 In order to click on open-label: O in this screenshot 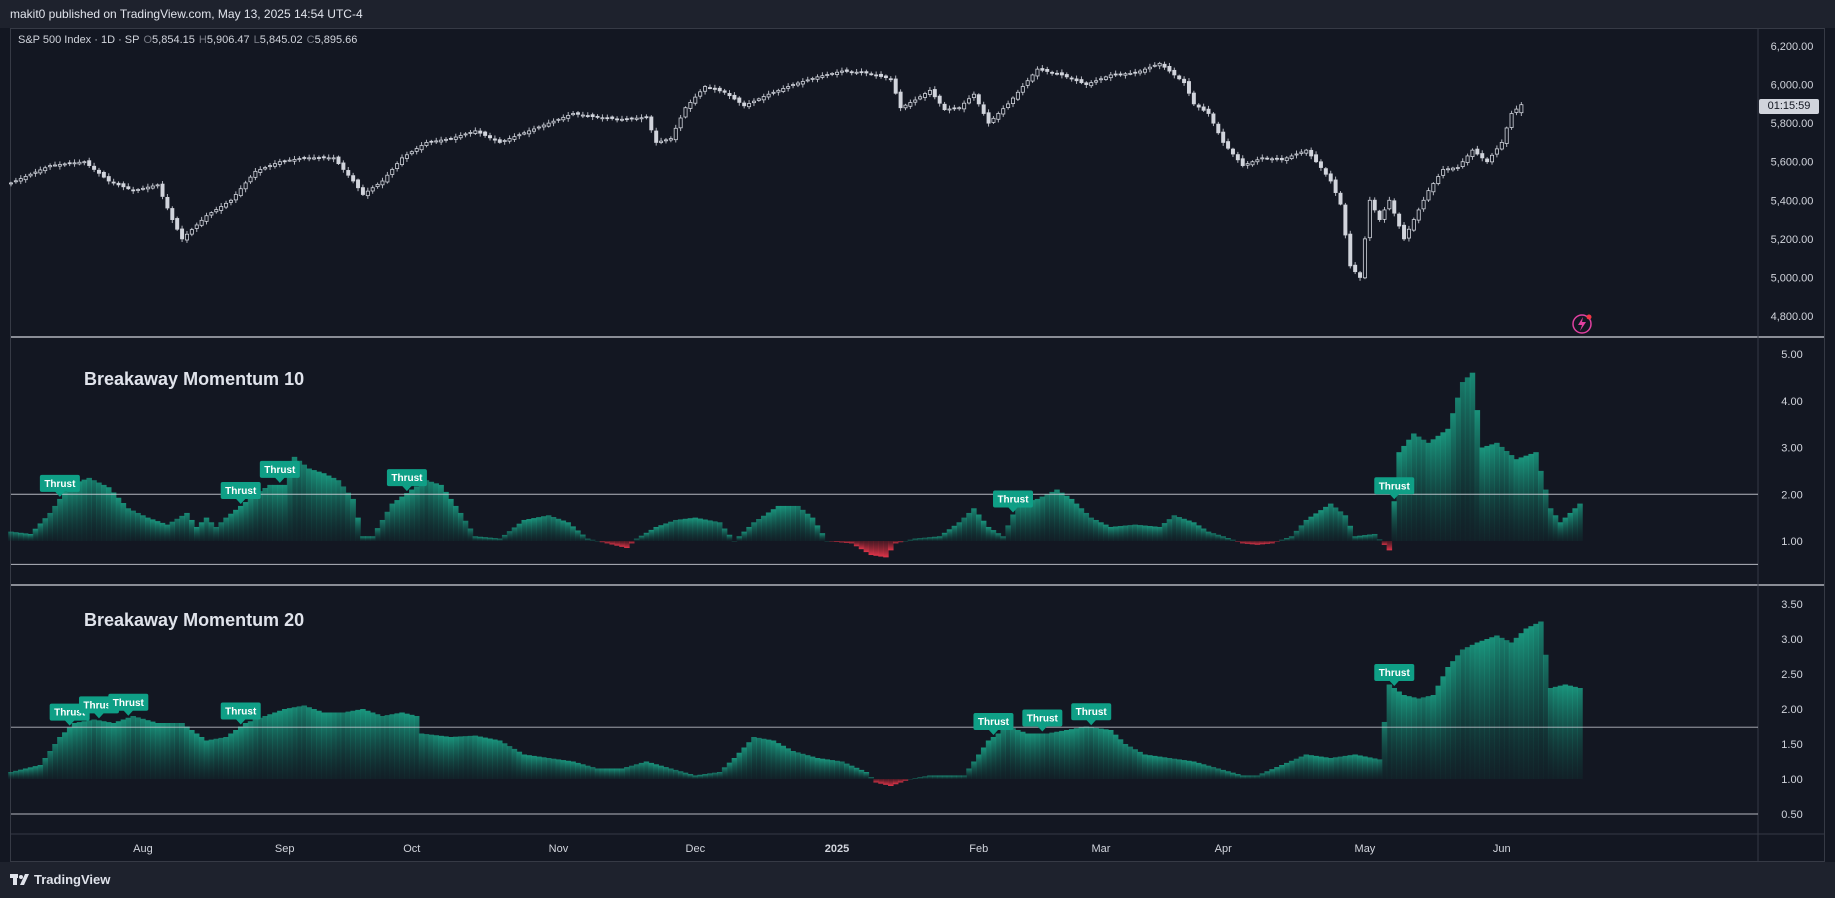, I will do `click(148, 40)`.